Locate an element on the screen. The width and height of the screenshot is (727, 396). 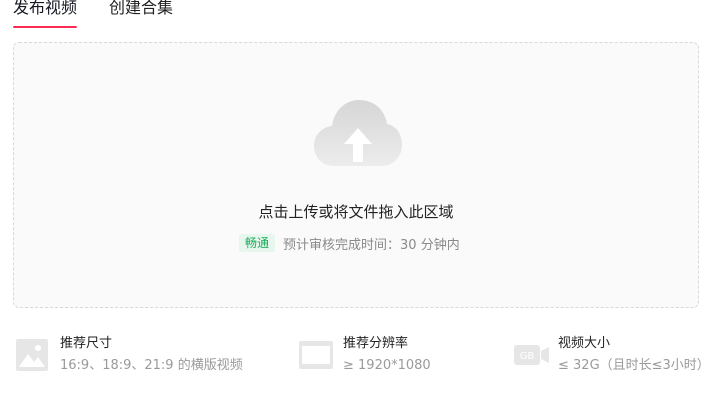
spec-title: 视频大小 is located at coordinates (584, 343).